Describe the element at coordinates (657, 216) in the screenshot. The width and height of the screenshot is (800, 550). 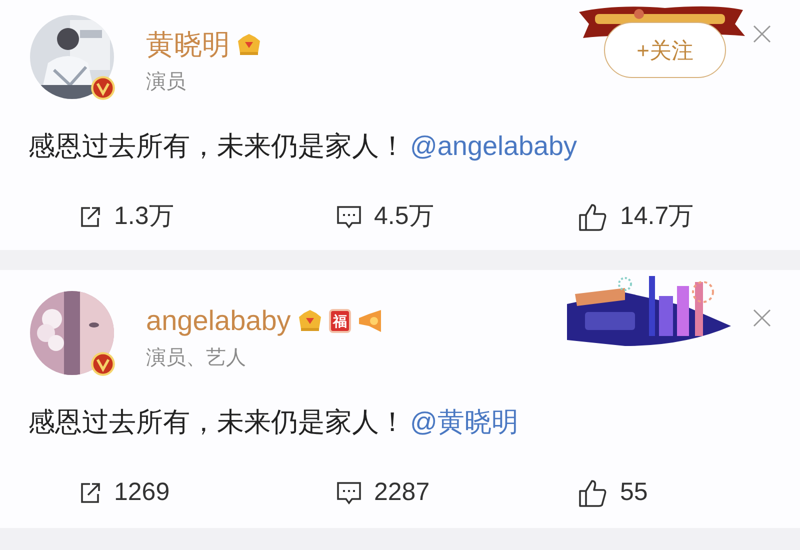
I see `action-count: 14.7万` at that location.